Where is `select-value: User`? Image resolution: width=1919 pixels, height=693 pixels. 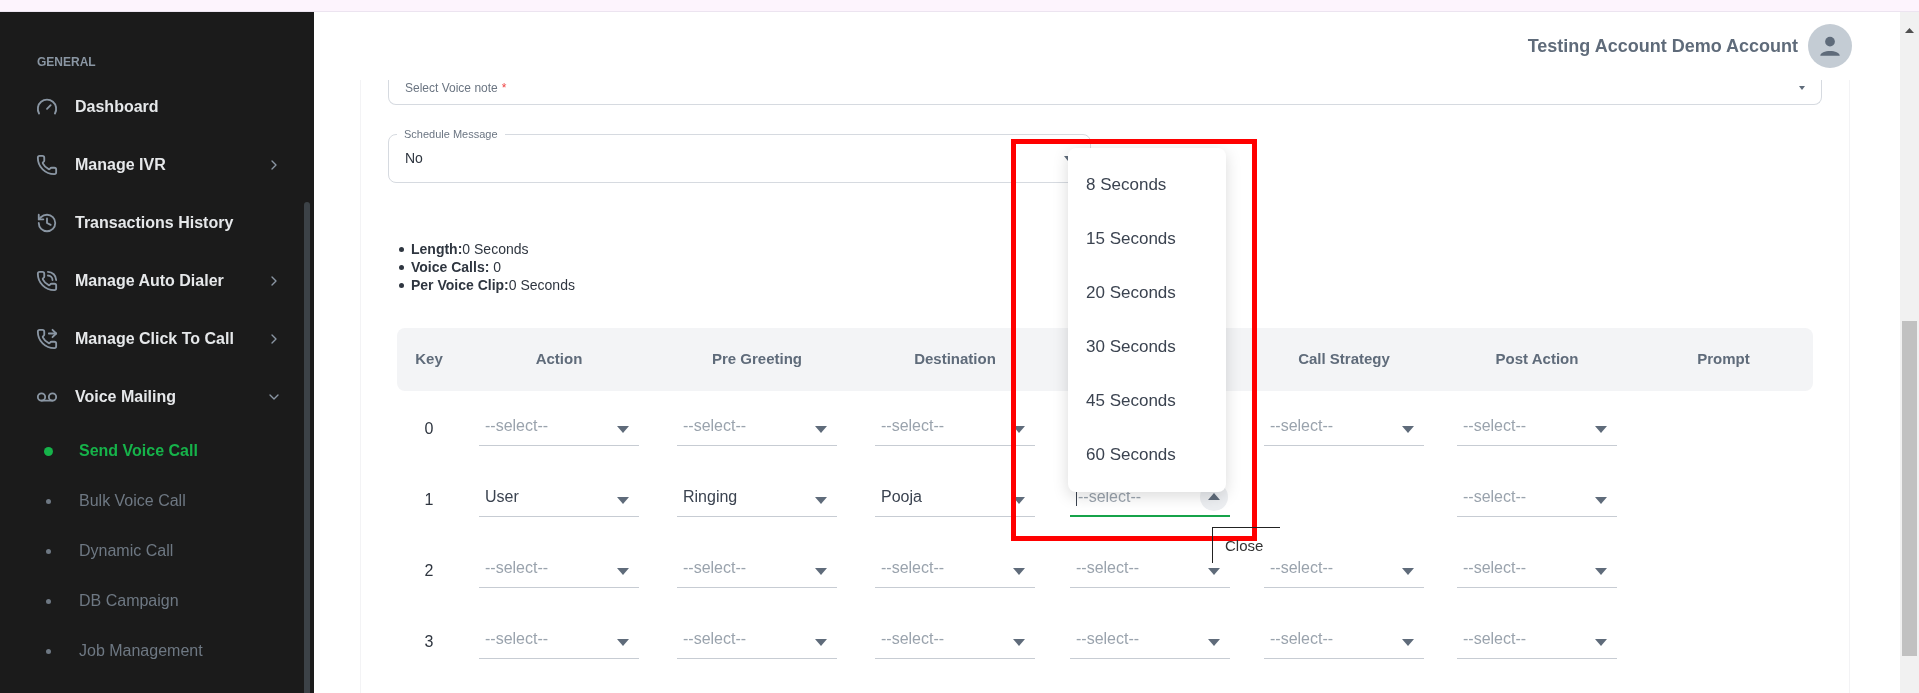 select-value: User is located at coordinates (502, 497).